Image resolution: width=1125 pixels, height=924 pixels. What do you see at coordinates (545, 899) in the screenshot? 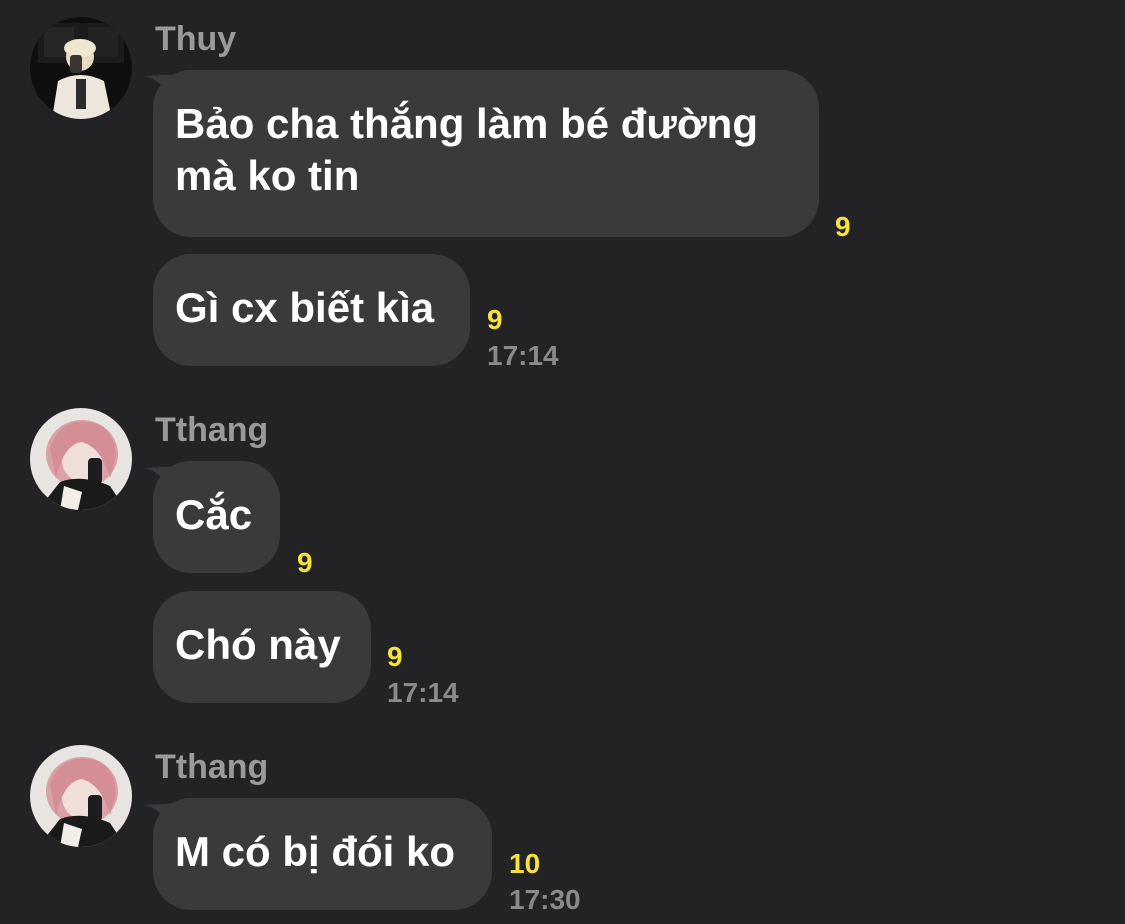
I see `message-timestamp: 17:30` at bounding box center [545, 899].